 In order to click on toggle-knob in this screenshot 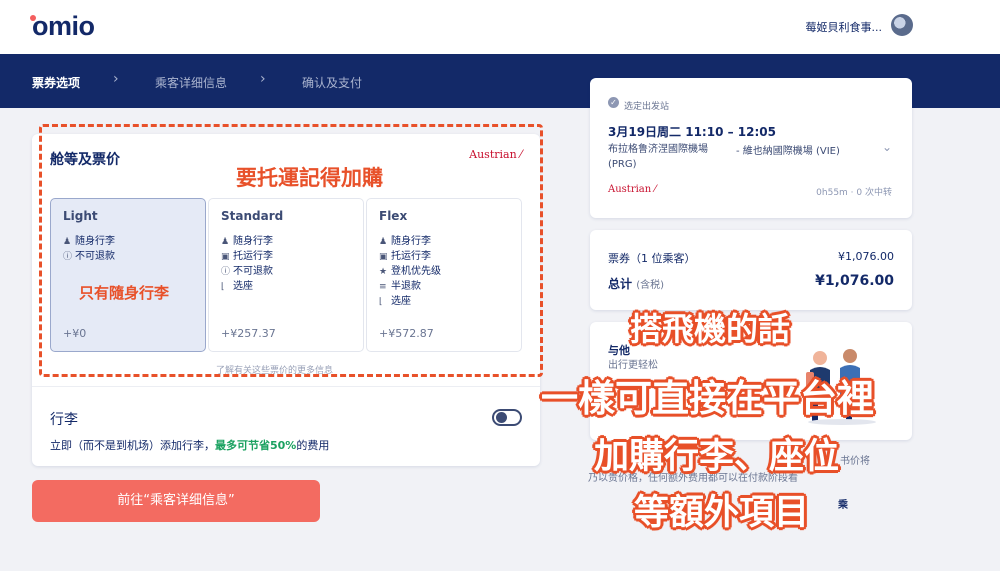, I will do `click(501, 417)`.